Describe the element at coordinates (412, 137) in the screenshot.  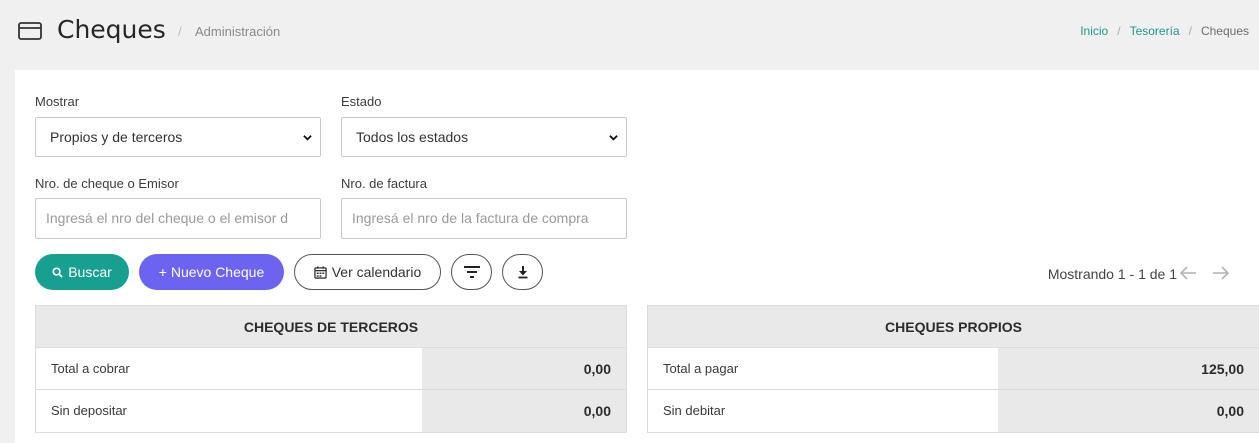
I see `estado-select-value: Todos los estados` at that location.